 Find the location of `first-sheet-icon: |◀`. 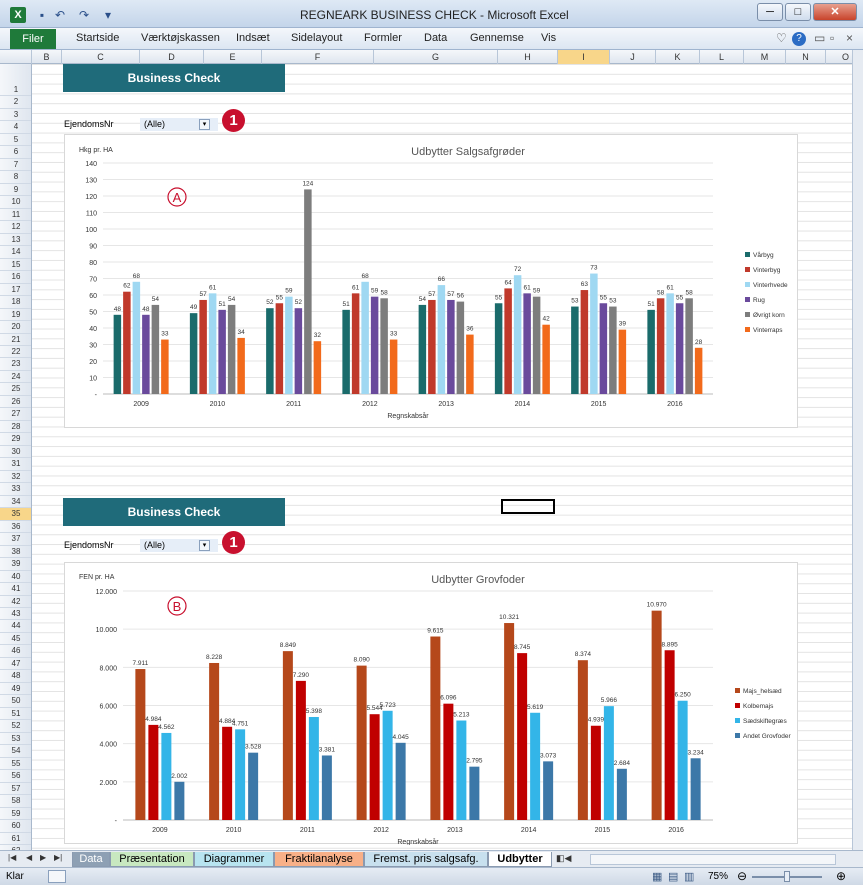

first-sheet-icon: |◀ is located at coordinates (12, 857).